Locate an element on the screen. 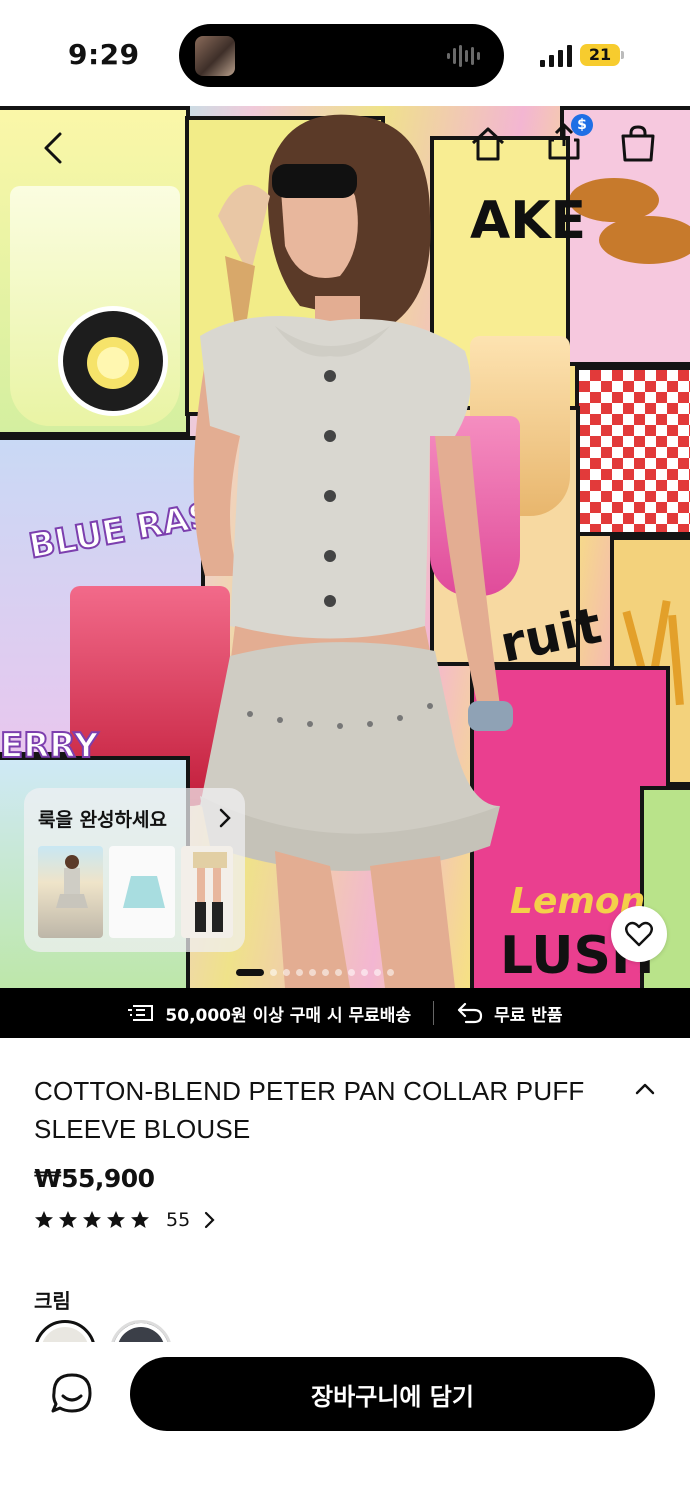  chat-icon is located at coordinates (72, 1394).